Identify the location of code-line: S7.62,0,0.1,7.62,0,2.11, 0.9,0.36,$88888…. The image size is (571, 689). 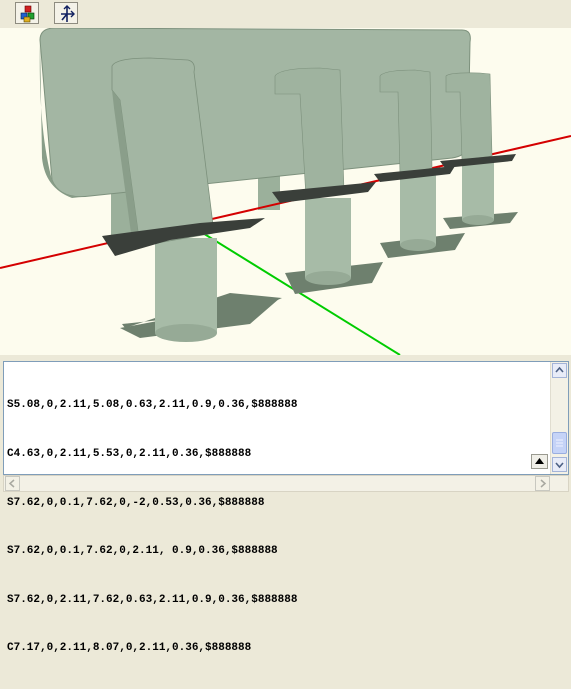
(142, 551).